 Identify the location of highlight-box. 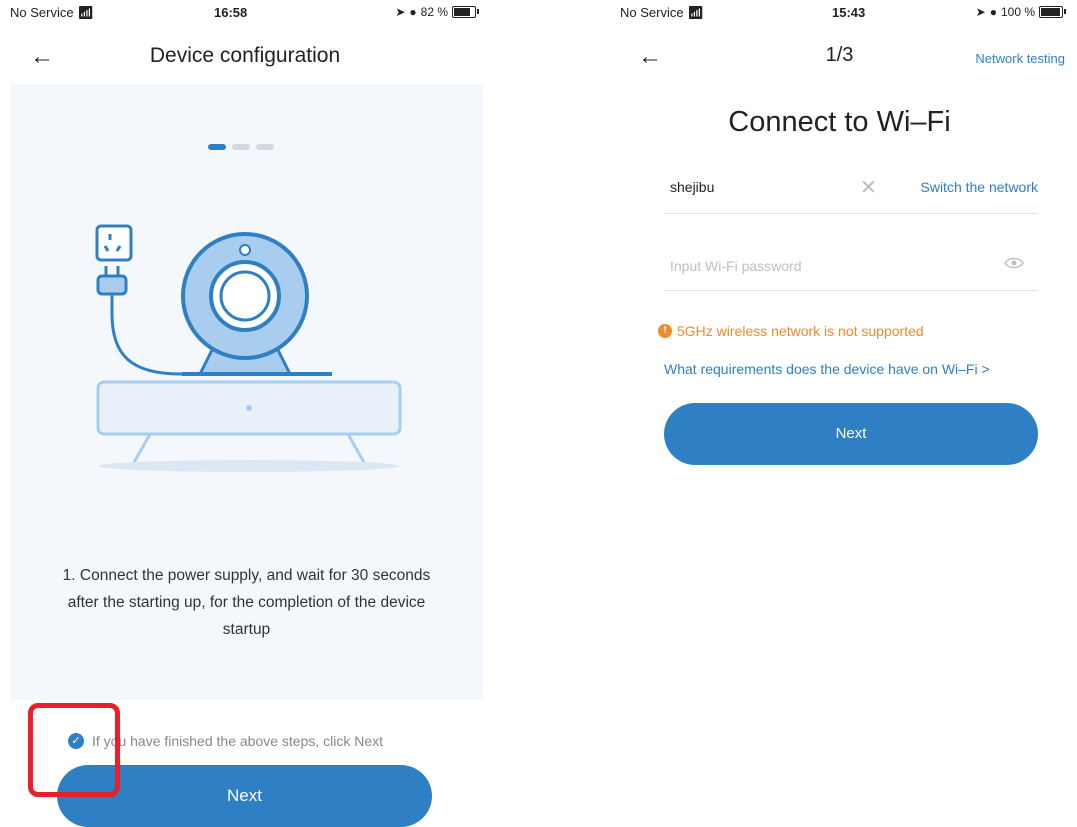
(74, 750).